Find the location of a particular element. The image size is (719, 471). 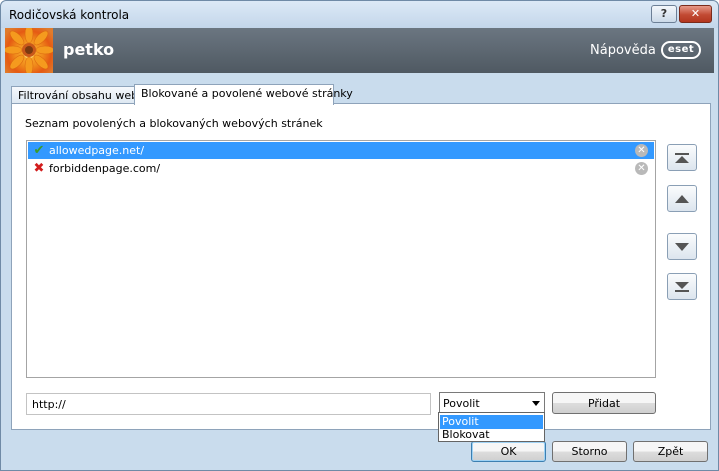

action-select-value: Povolit is located at coordinates (461, 403).